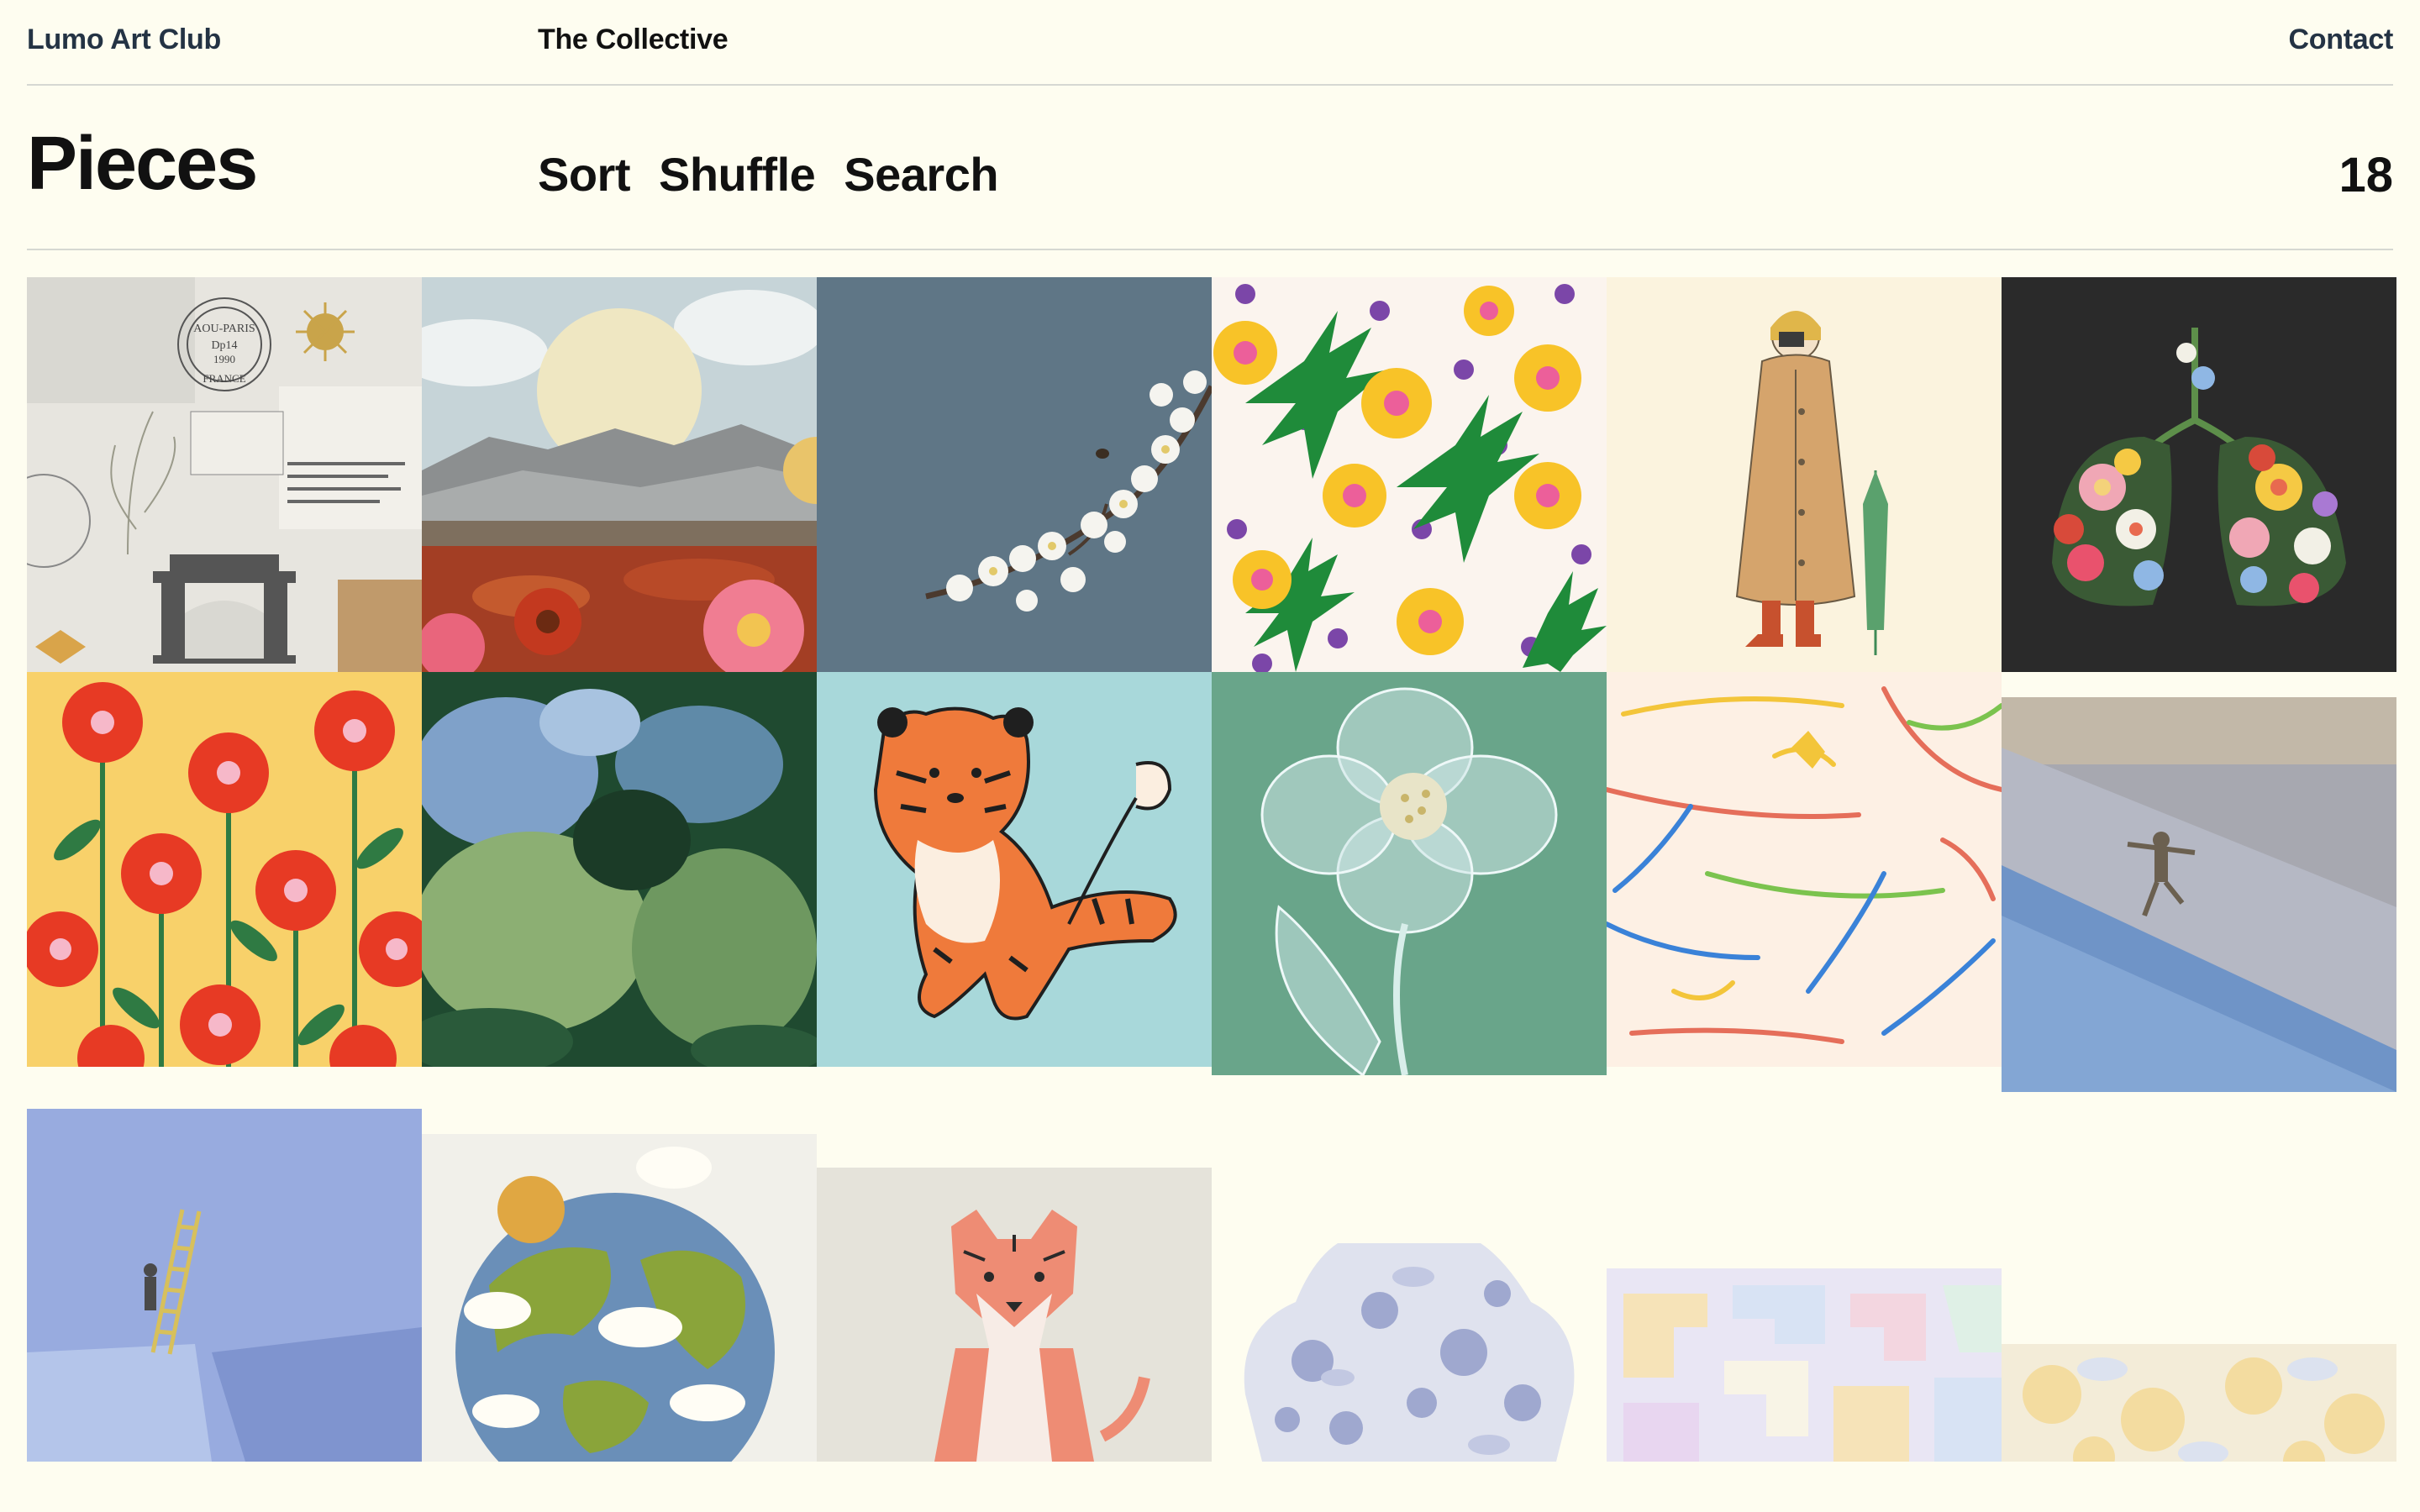  I want to click on blue-floral-vase-image, so click(1409, 1336).